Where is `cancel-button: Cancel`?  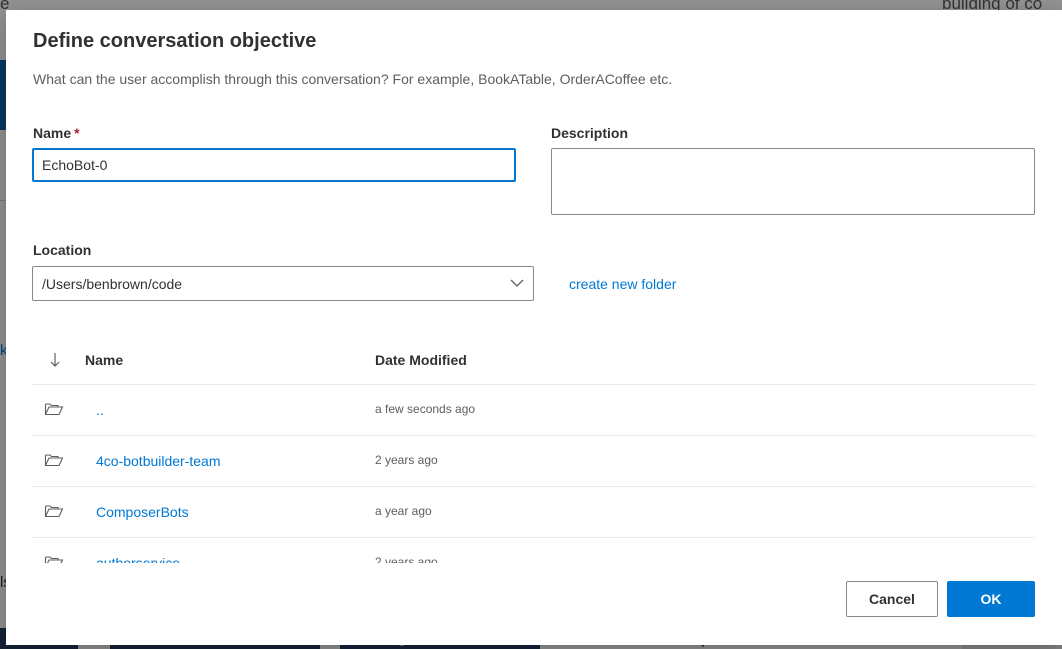
cancel-button: Cancel is located at coordinates (892, 599).